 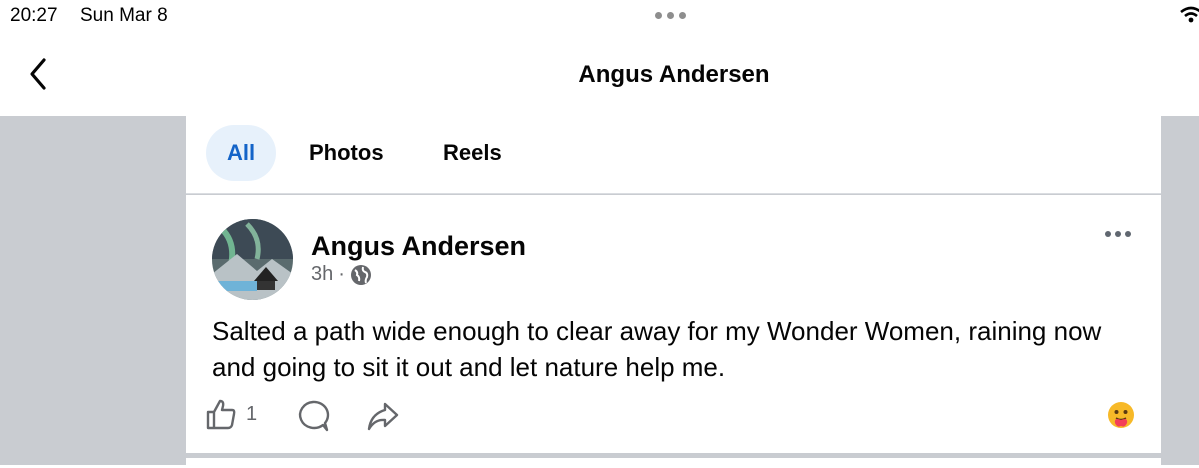 I want to click on post-meta: 3h ·, so click(x=341, y=274).